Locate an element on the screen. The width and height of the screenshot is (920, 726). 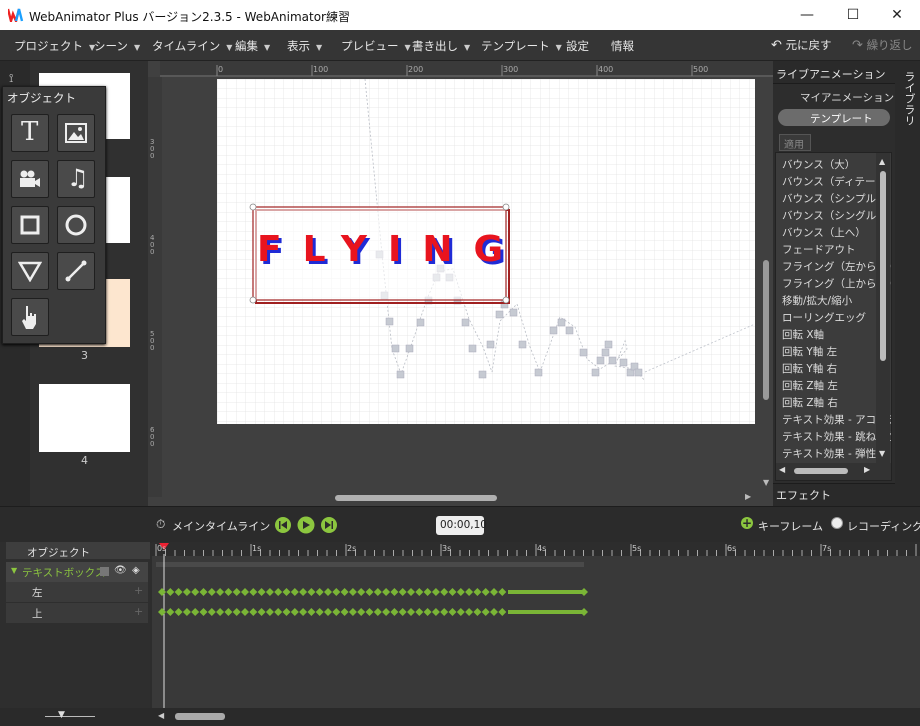
effects-panel-title: エフェクト is located at coordinates (803, 495).